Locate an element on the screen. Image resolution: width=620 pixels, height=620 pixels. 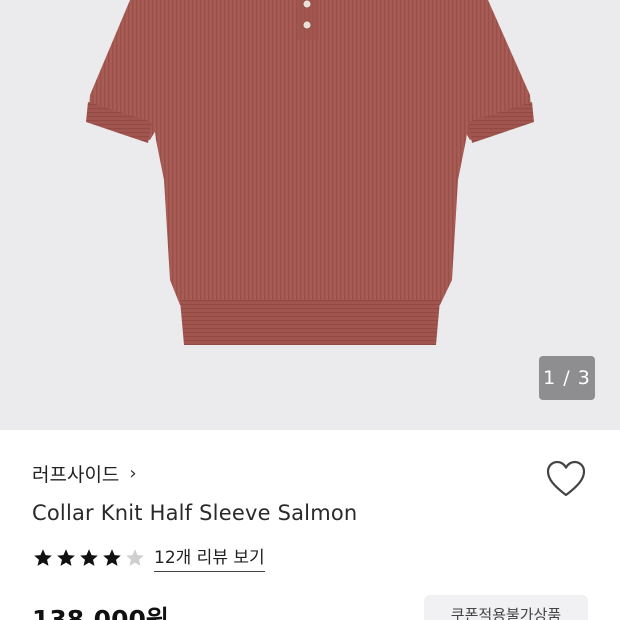
brand-name: 러프사이드 is located at coordinates (76, 475).